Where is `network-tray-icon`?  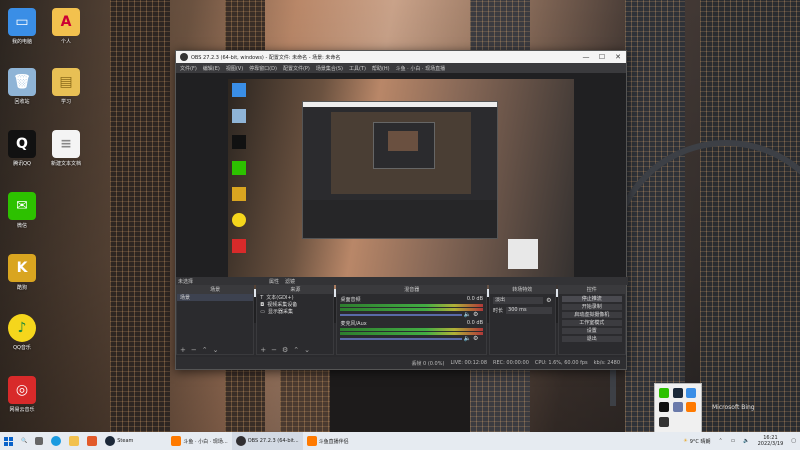
network-tray-icon is located at coordinates (691, 393).